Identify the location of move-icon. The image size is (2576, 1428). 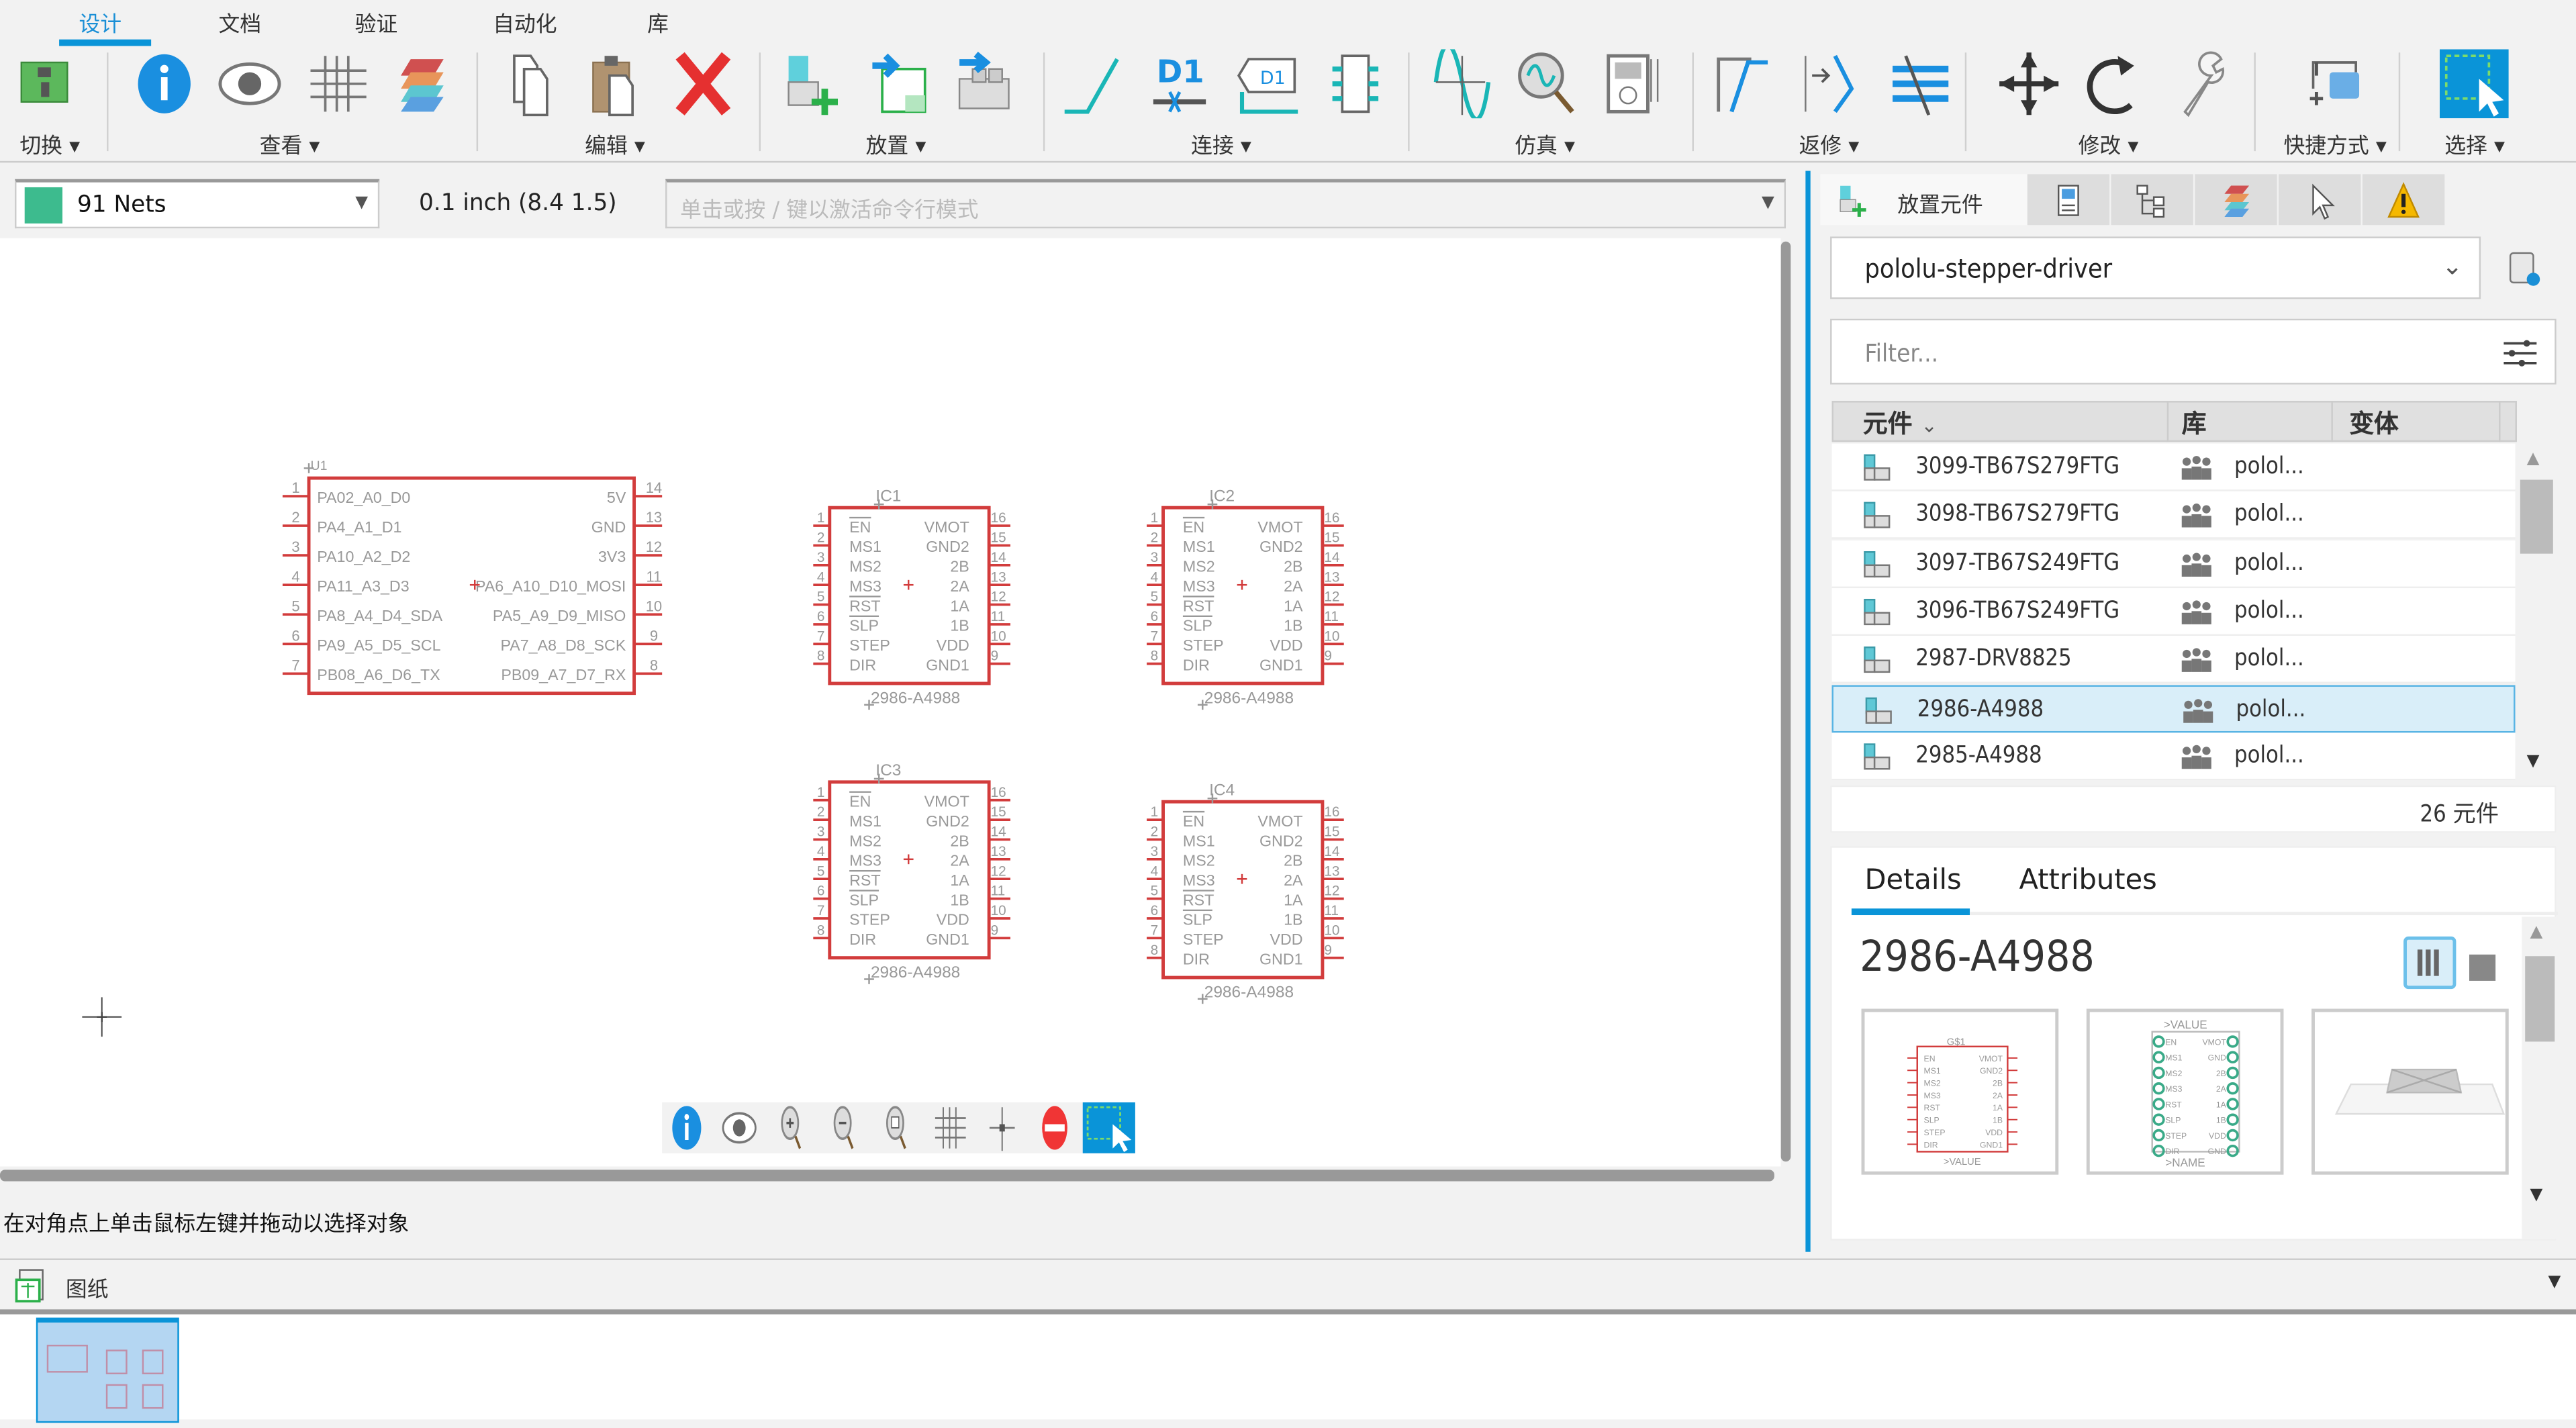
(2030, 83).